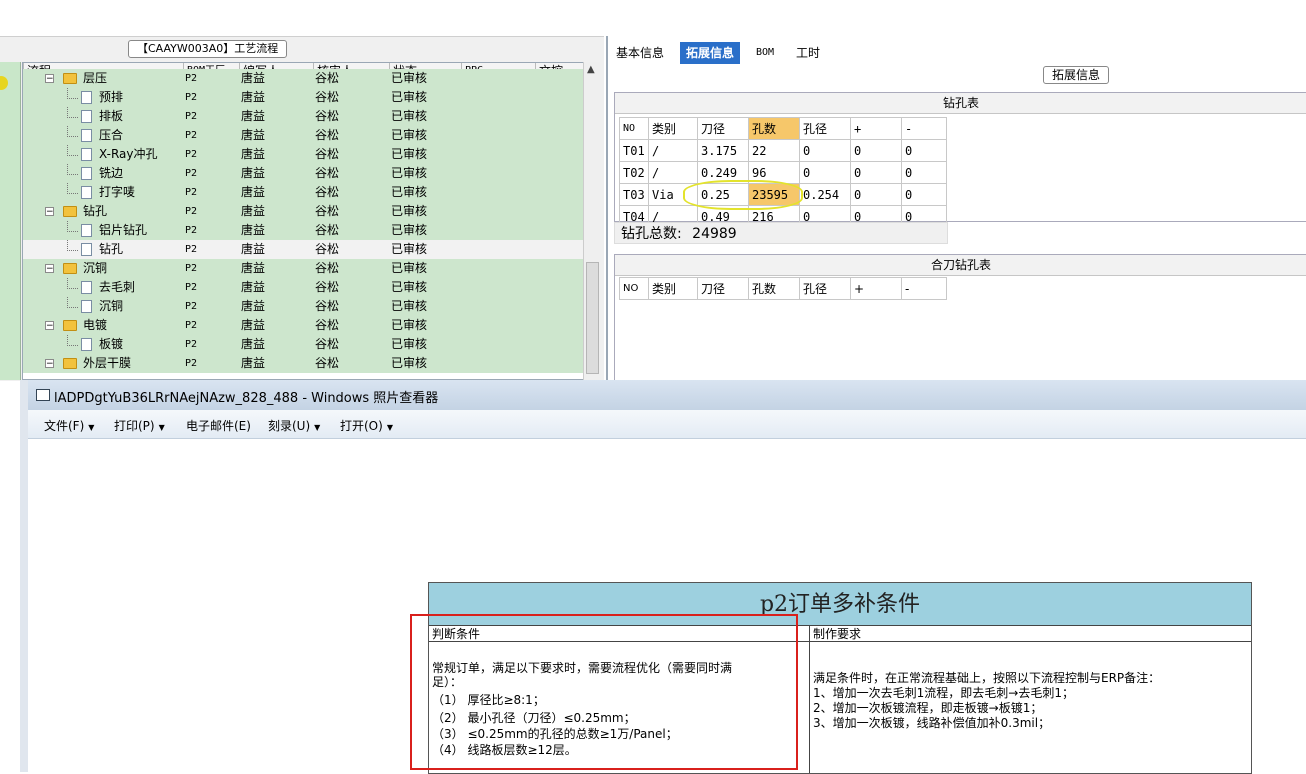 This screenshot has height=774, width=1306. Describe the element at coordinates (111, 116) in the screenshot. I see `process-name: 排板` at that location.